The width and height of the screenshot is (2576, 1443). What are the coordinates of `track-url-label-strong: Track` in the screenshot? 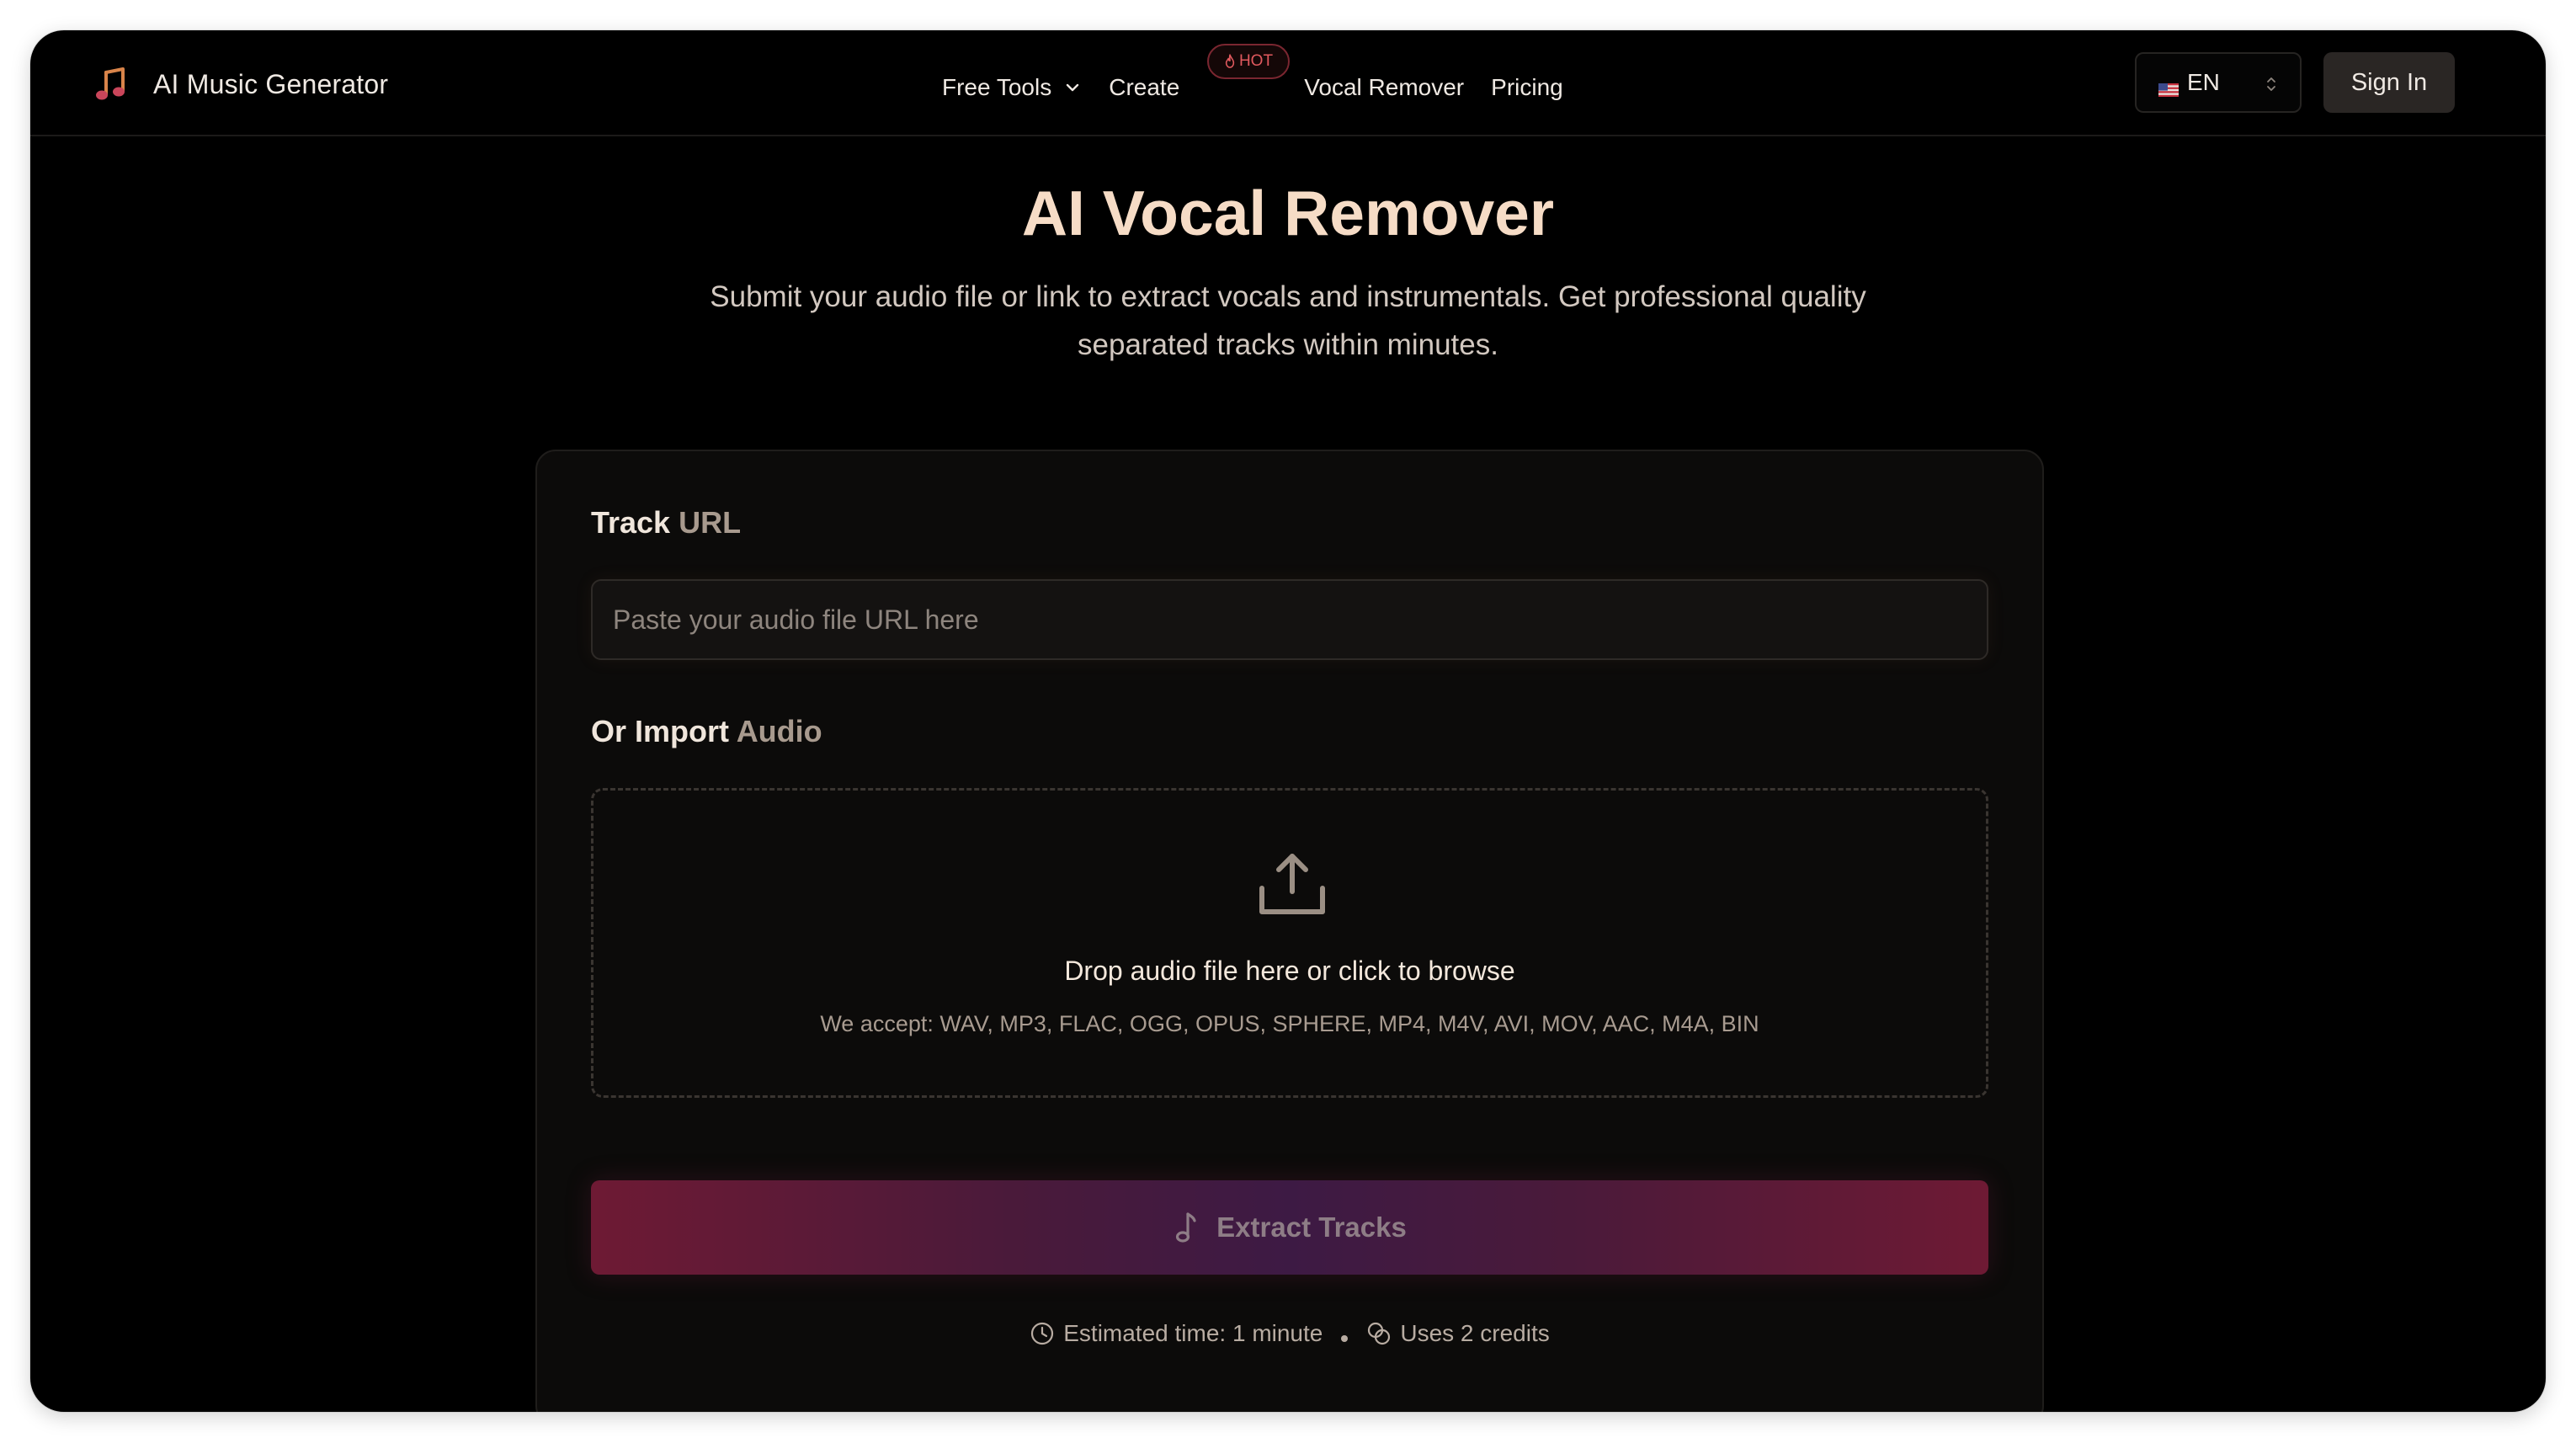 It's located at (631, 522).